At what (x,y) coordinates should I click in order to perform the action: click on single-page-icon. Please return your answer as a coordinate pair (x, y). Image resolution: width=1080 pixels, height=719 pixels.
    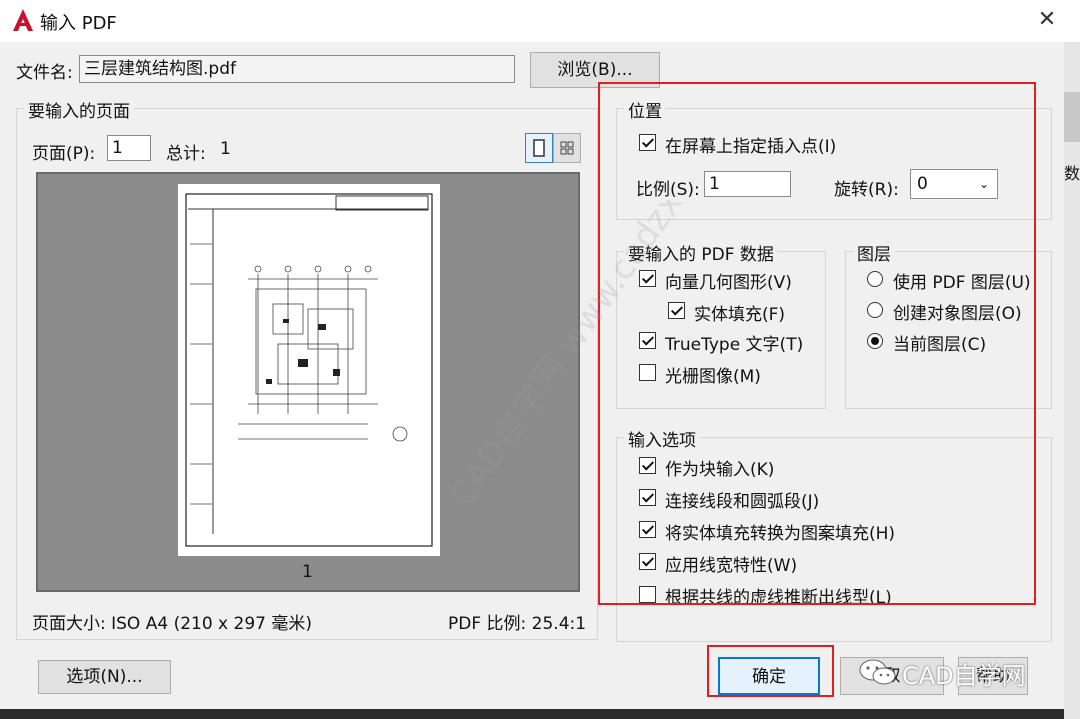
    Looking at the image, I should click on (539, 148).